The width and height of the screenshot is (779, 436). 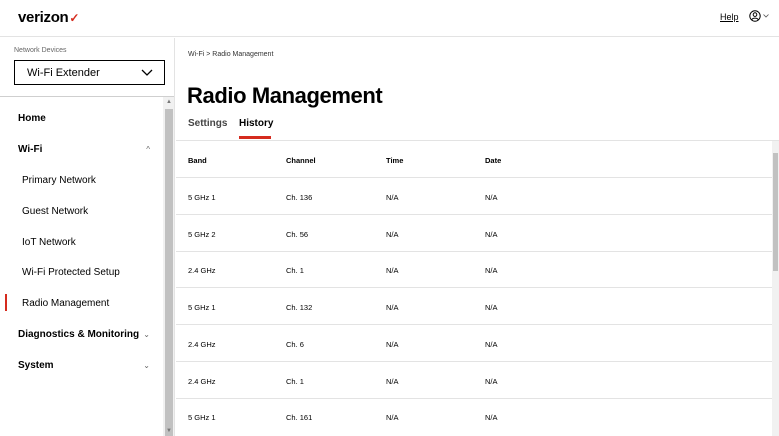 I want to click on chevron-up-icon: ^, so click(x=148, y=149).